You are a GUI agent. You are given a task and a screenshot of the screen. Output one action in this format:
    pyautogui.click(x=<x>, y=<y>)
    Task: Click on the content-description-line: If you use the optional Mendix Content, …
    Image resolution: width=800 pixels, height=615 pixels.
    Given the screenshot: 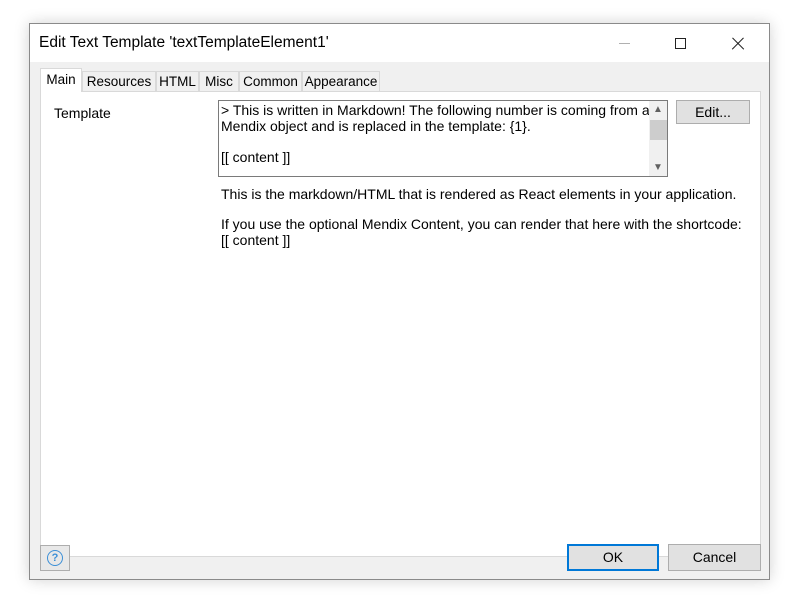 What is the action you would take?
    pyautogui.click(x=481, y=224)
    